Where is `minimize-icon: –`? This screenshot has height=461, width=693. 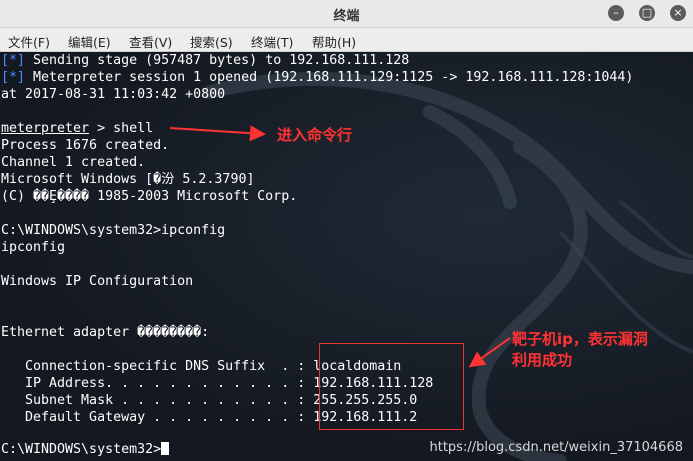
minimize-icon: – is located at coordinates (616, 13).